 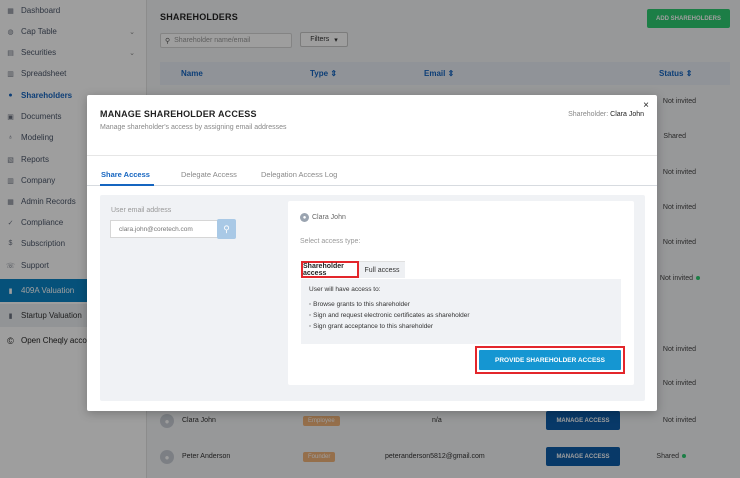 I want to click on search-icon: ⚲, so click(x=226, y=228).